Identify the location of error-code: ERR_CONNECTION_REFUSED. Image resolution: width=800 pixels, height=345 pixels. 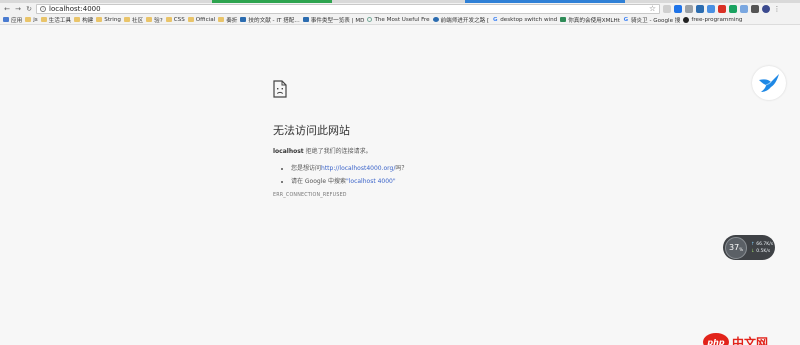
(310, 195).